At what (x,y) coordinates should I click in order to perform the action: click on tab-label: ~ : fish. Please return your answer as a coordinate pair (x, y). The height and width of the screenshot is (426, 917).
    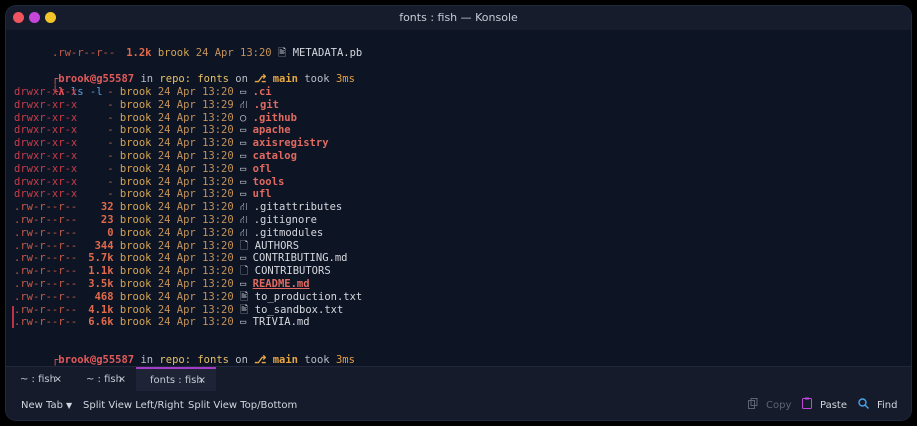
    Looking at the image, I should click on (38, 379).